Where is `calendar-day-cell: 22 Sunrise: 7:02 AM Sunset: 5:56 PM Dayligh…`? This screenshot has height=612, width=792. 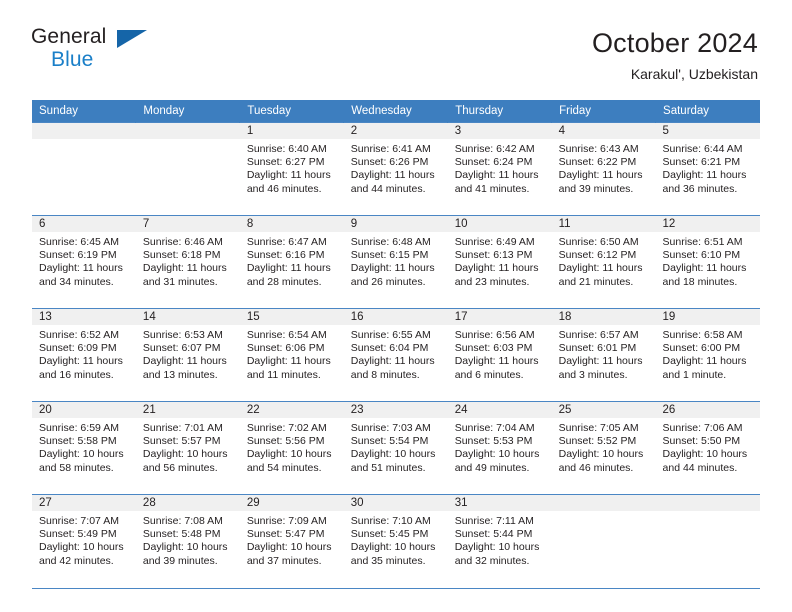
calendar-day-cell: 22 Sunrise: 7:02 AM Sunset: 5:56 PM Dayligh… is located at coordinates (291, 448).